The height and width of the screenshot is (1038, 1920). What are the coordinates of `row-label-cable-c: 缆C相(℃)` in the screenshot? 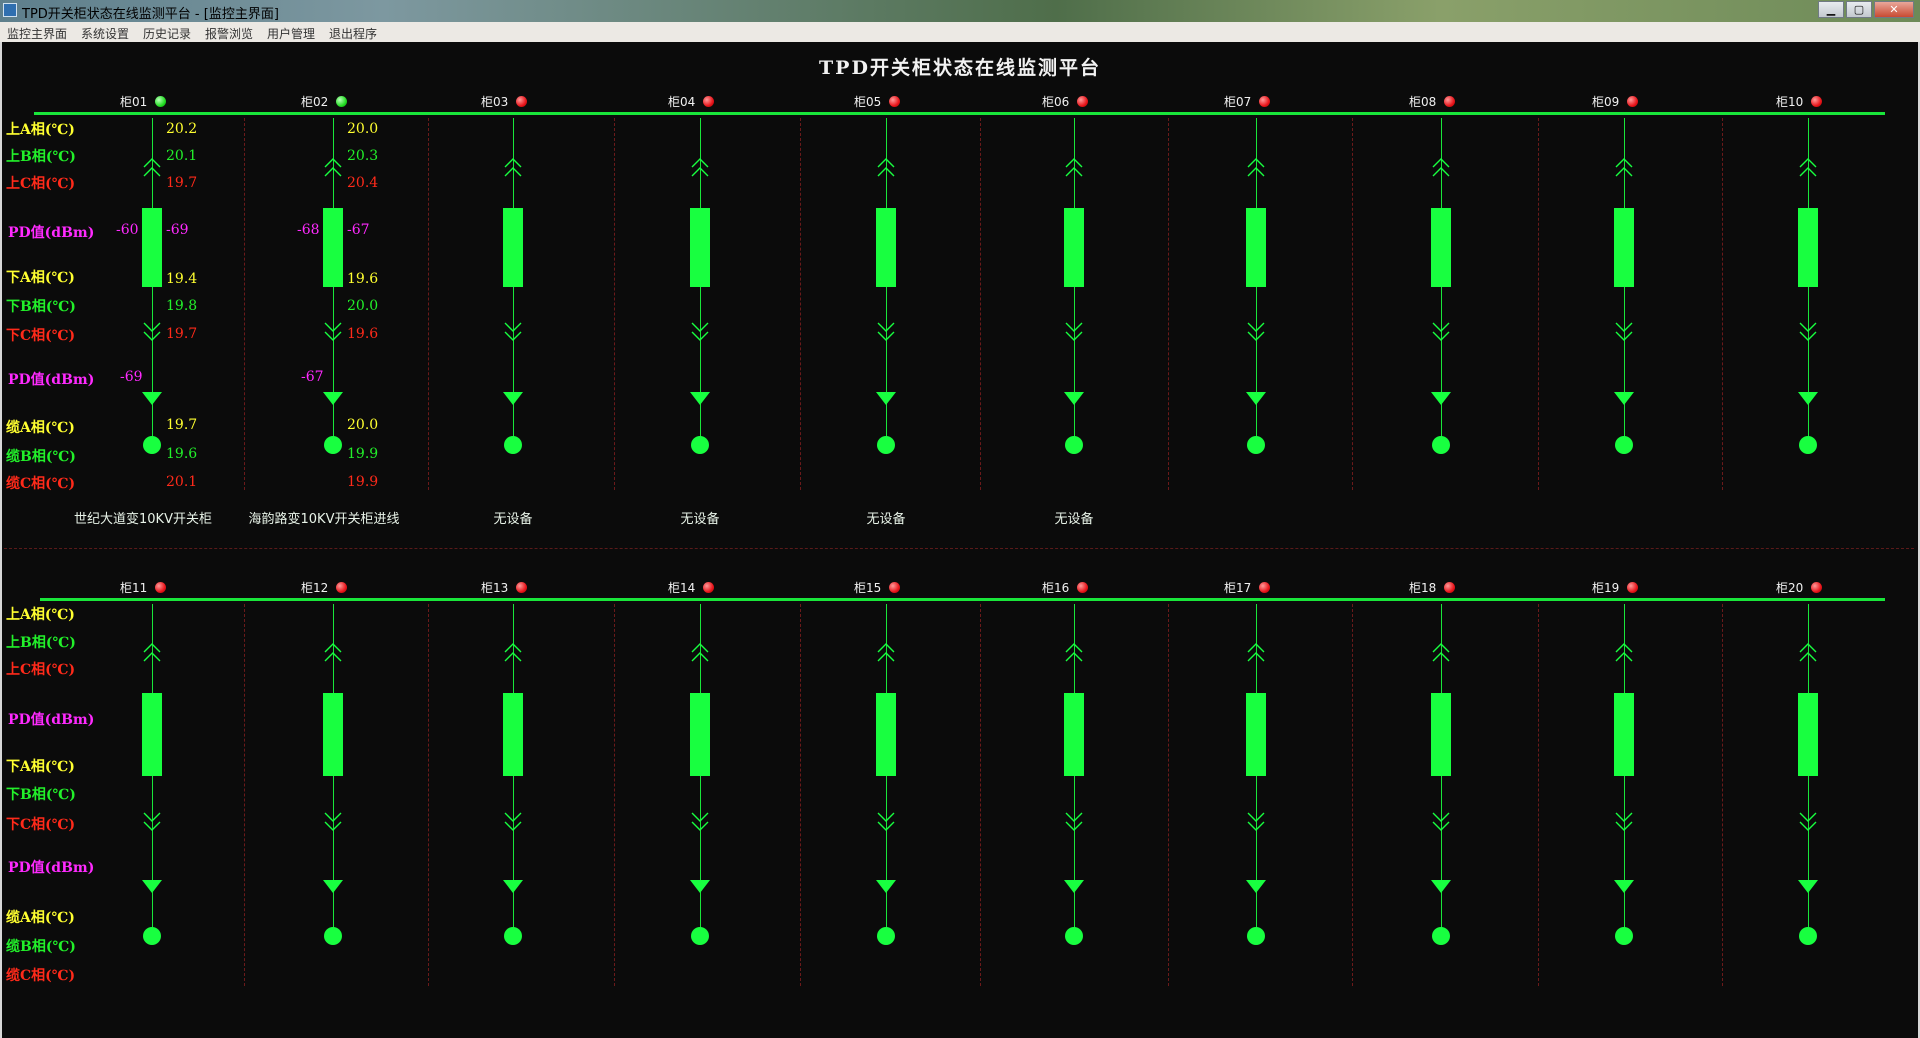 It's located at (41, 484).